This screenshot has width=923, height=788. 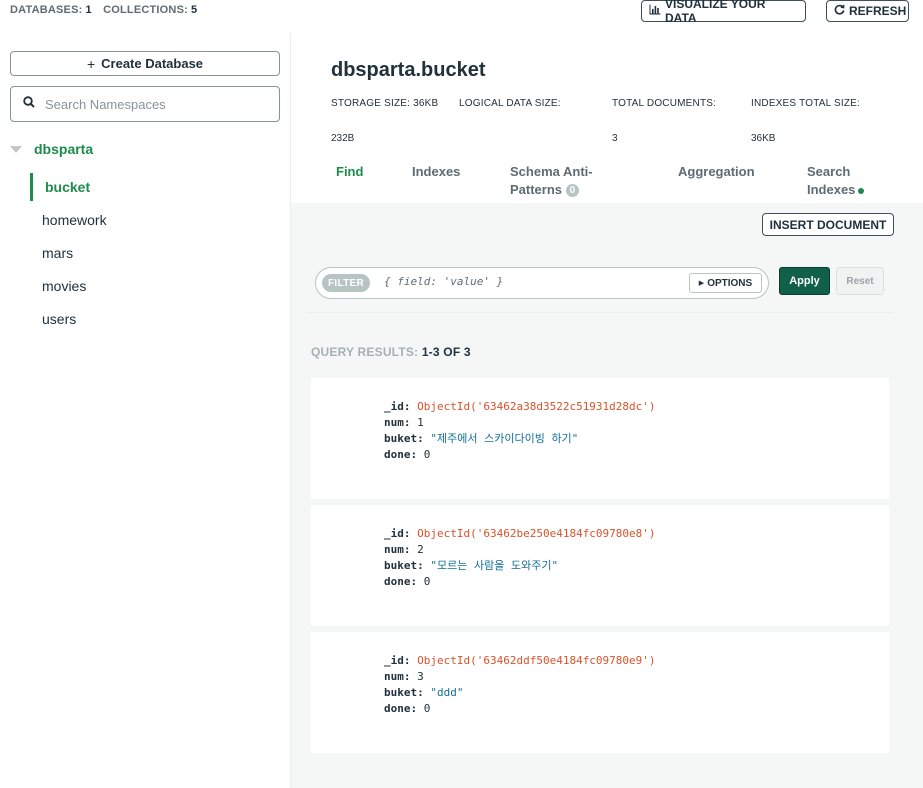 I want to click on collections-label: COLLECTIONS:, so click(x=145, y=10).